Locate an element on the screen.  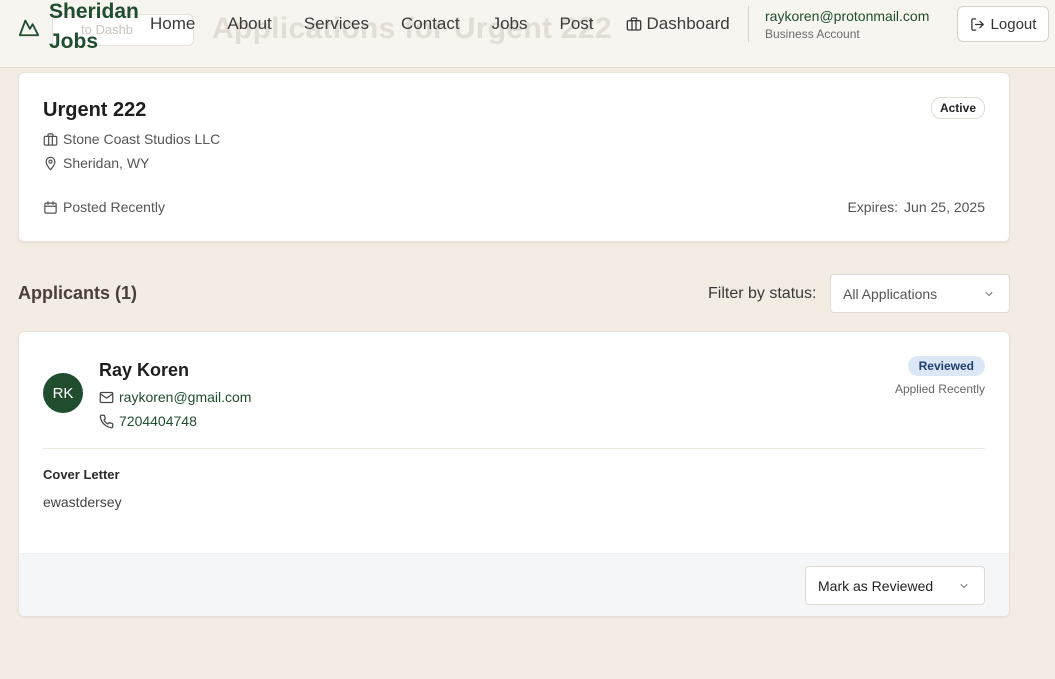
status-filter-select: All Applications is located at coordinates (920, 293).